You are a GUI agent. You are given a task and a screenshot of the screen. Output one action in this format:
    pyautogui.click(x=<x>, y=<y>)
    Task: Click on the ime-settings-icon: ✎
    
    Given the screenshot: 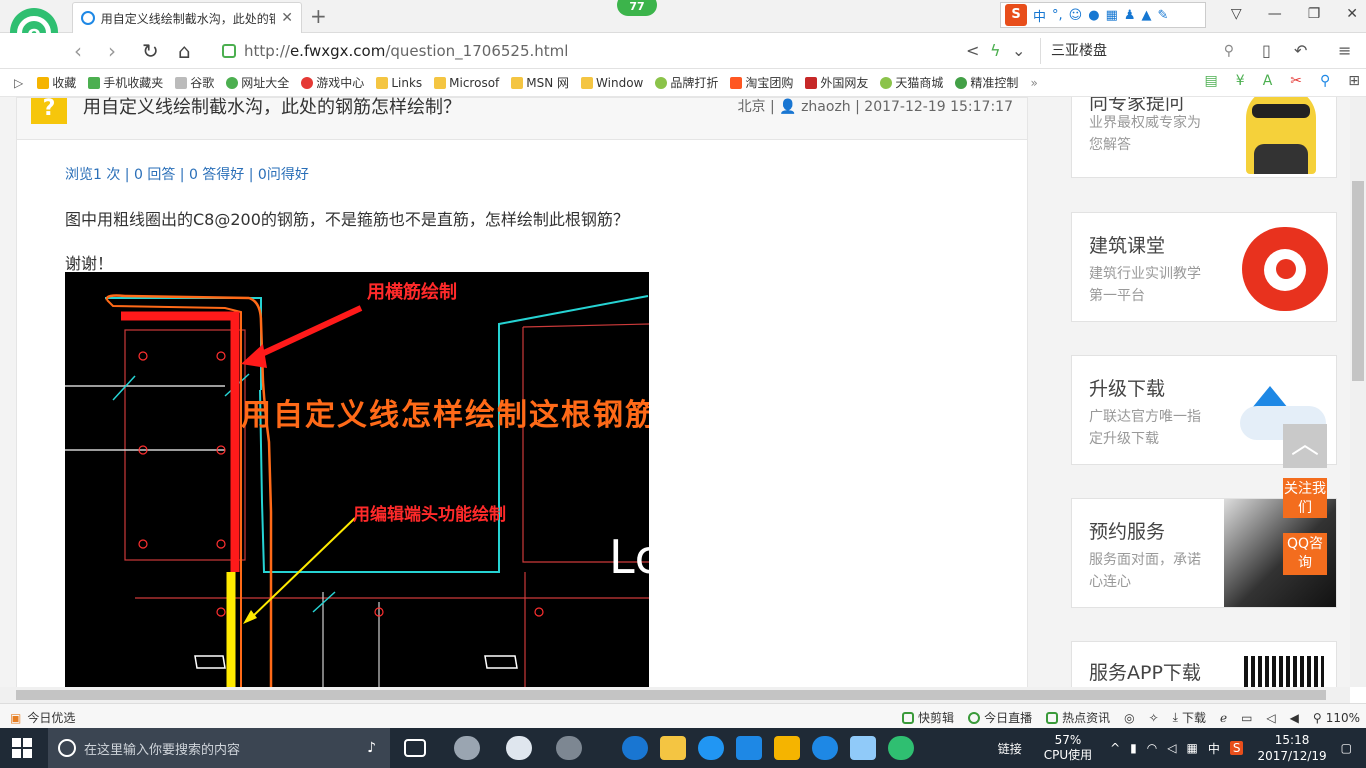 What is the action you would take?
    pyautogui.click(x=1163, y=15)
    